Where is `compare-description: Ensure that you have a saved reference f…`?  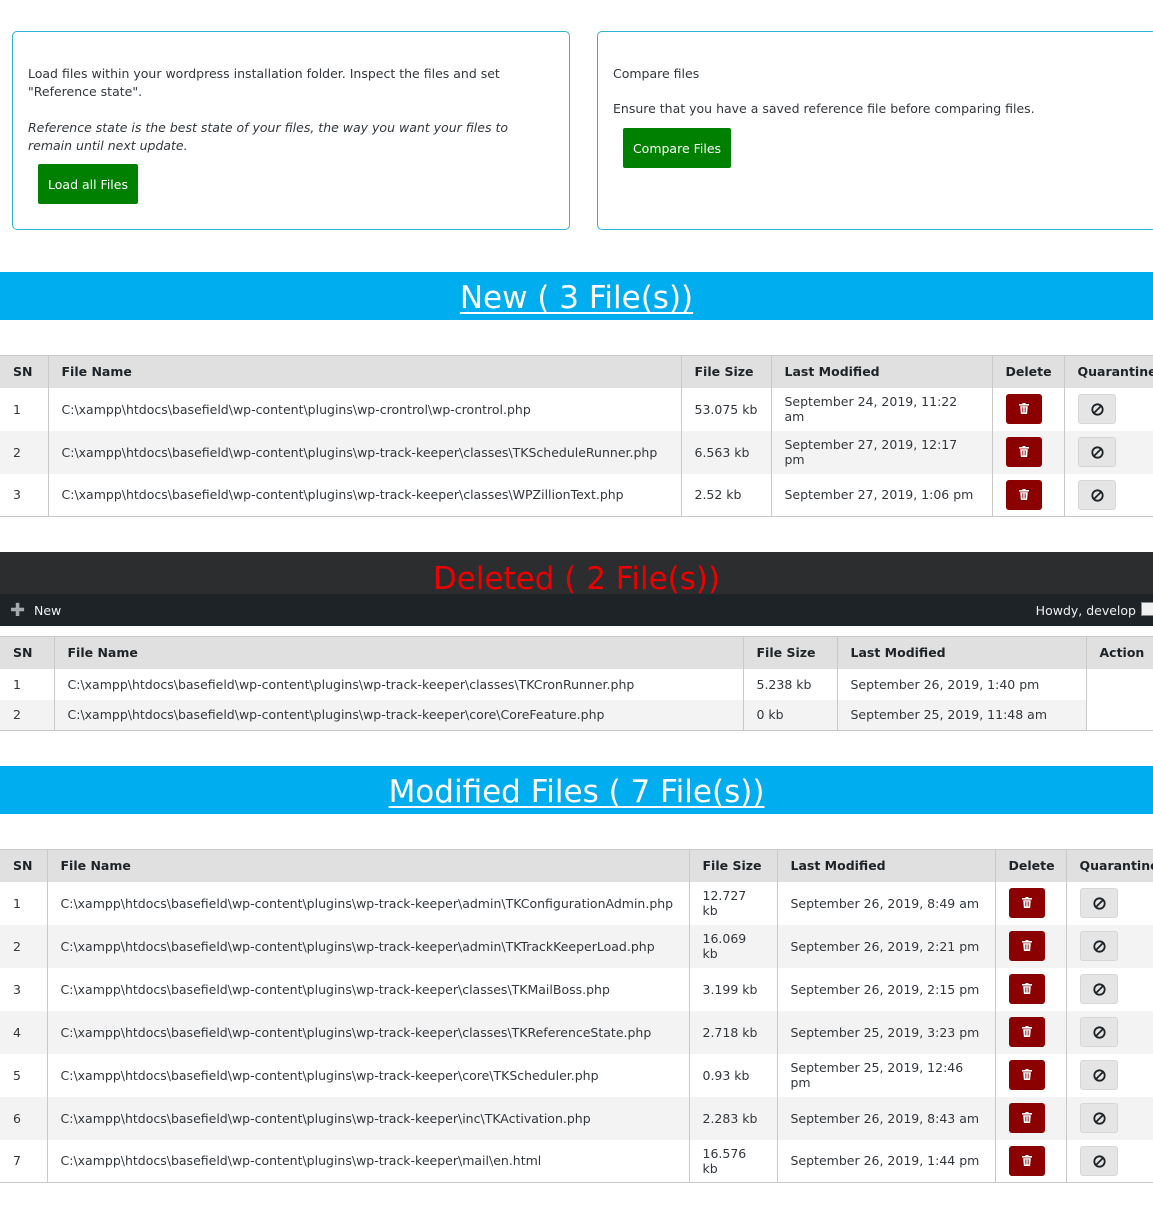 compare-description: Ensure that you have a saved reference f… is located at coordinates (824, 108).